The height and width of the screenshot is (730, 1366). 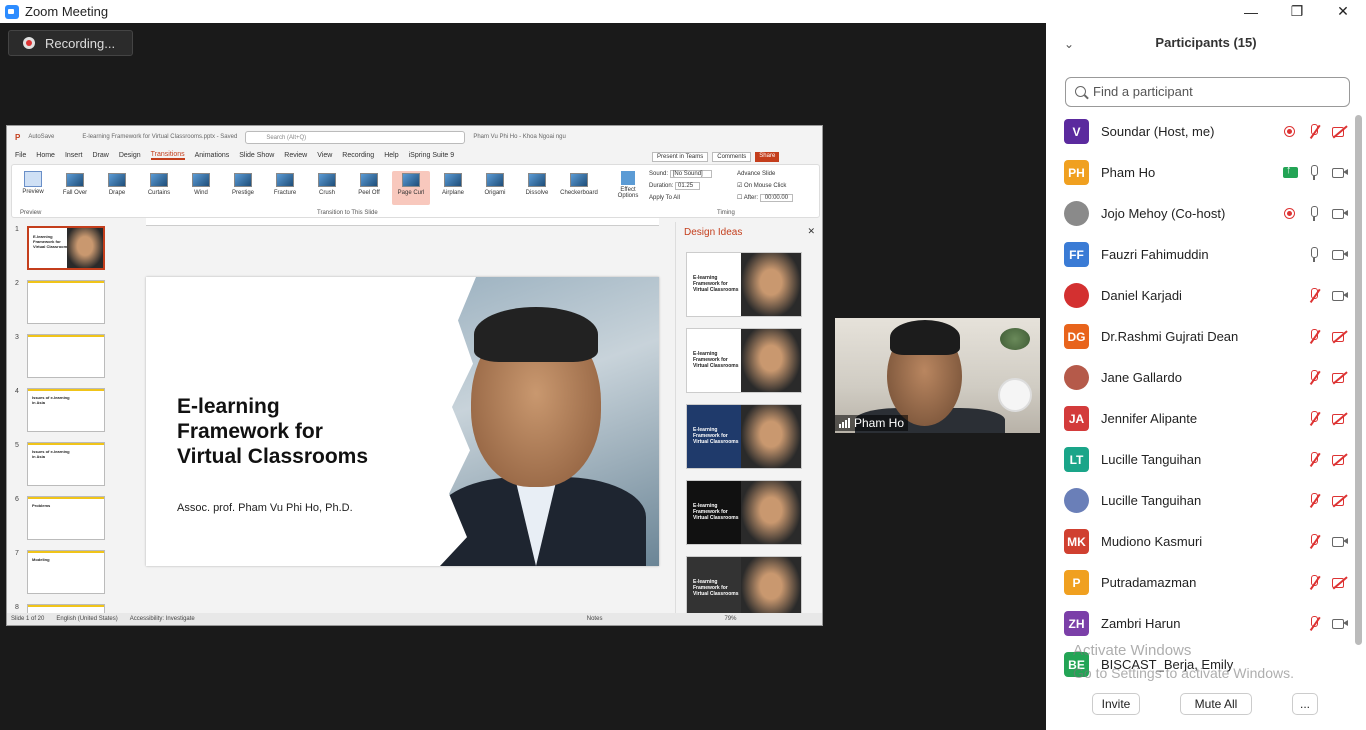 I want to click on close-button: ✕, so click(x=1343, y=11).